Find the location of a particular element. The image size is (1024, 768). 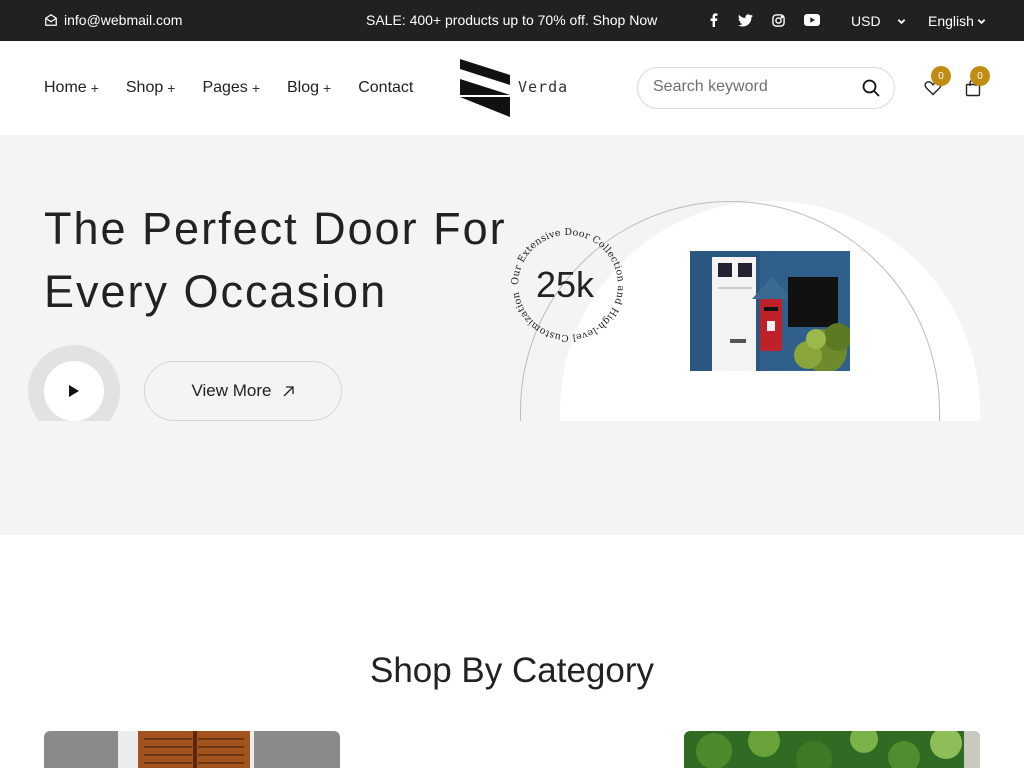

logo-mark-icon is located at coordinates (485, 88).